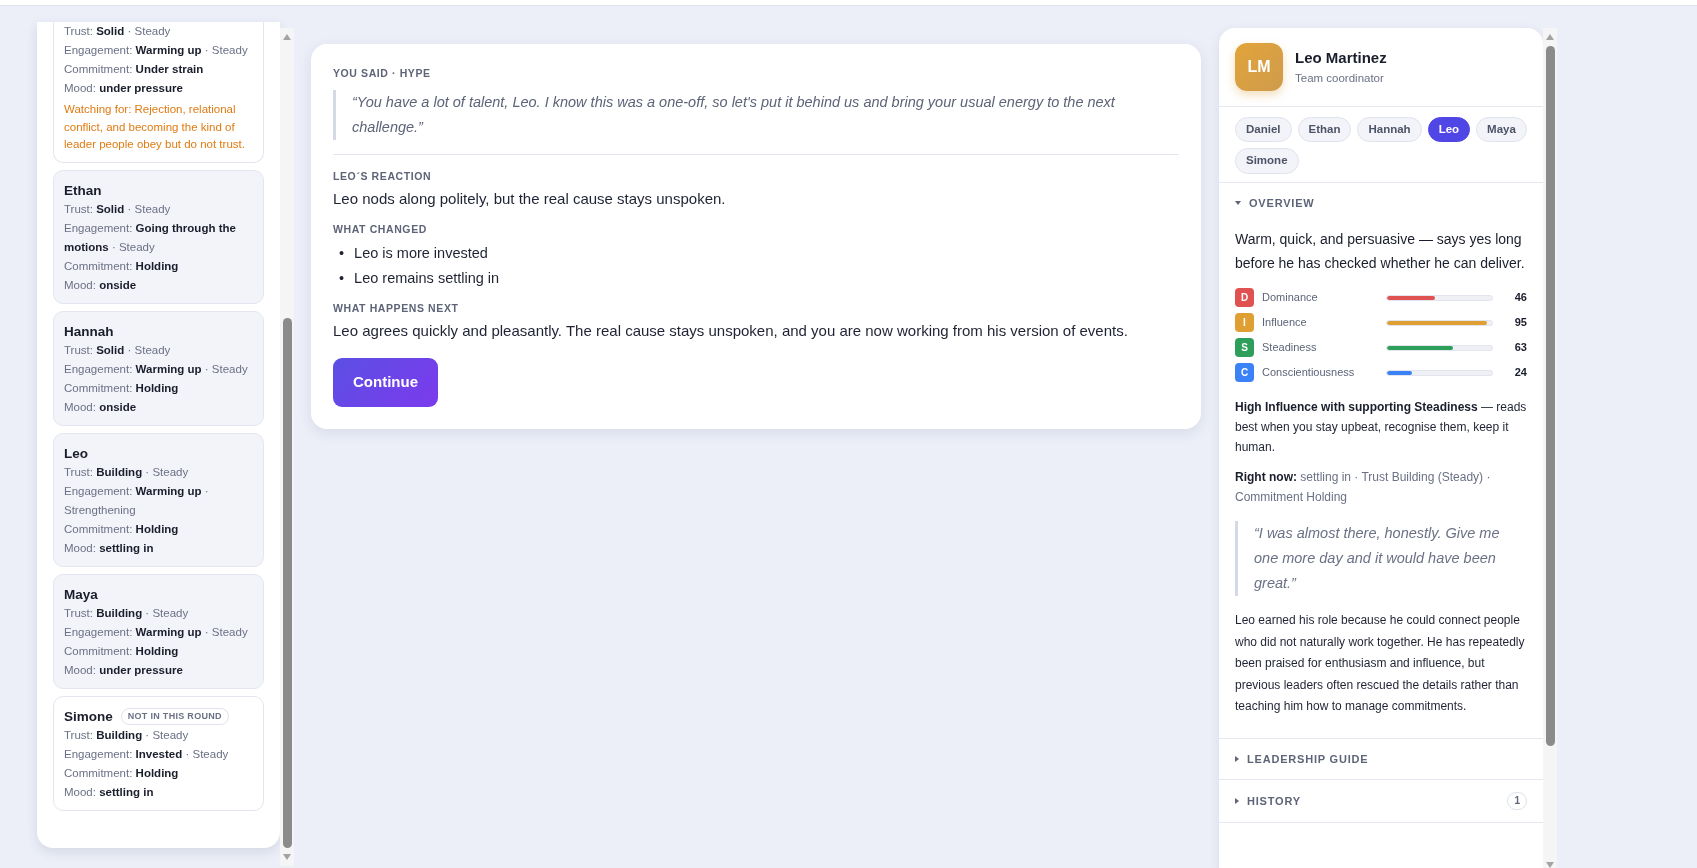 The image size is (1697, 868). I want to click on avatar: LM, so click(1259, 67).